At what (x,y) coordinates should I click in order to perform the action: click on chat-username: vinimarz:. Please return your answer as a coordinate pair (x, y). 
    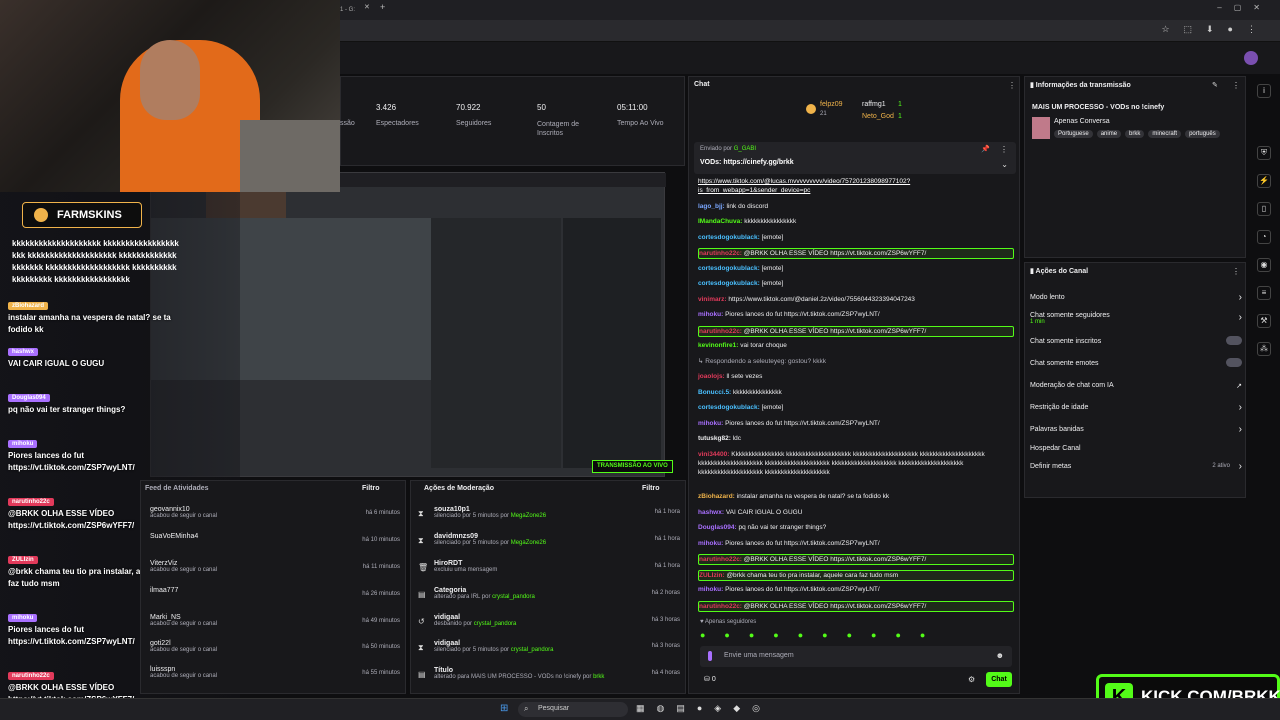
    Looking at the image, I should click on (712, 299).